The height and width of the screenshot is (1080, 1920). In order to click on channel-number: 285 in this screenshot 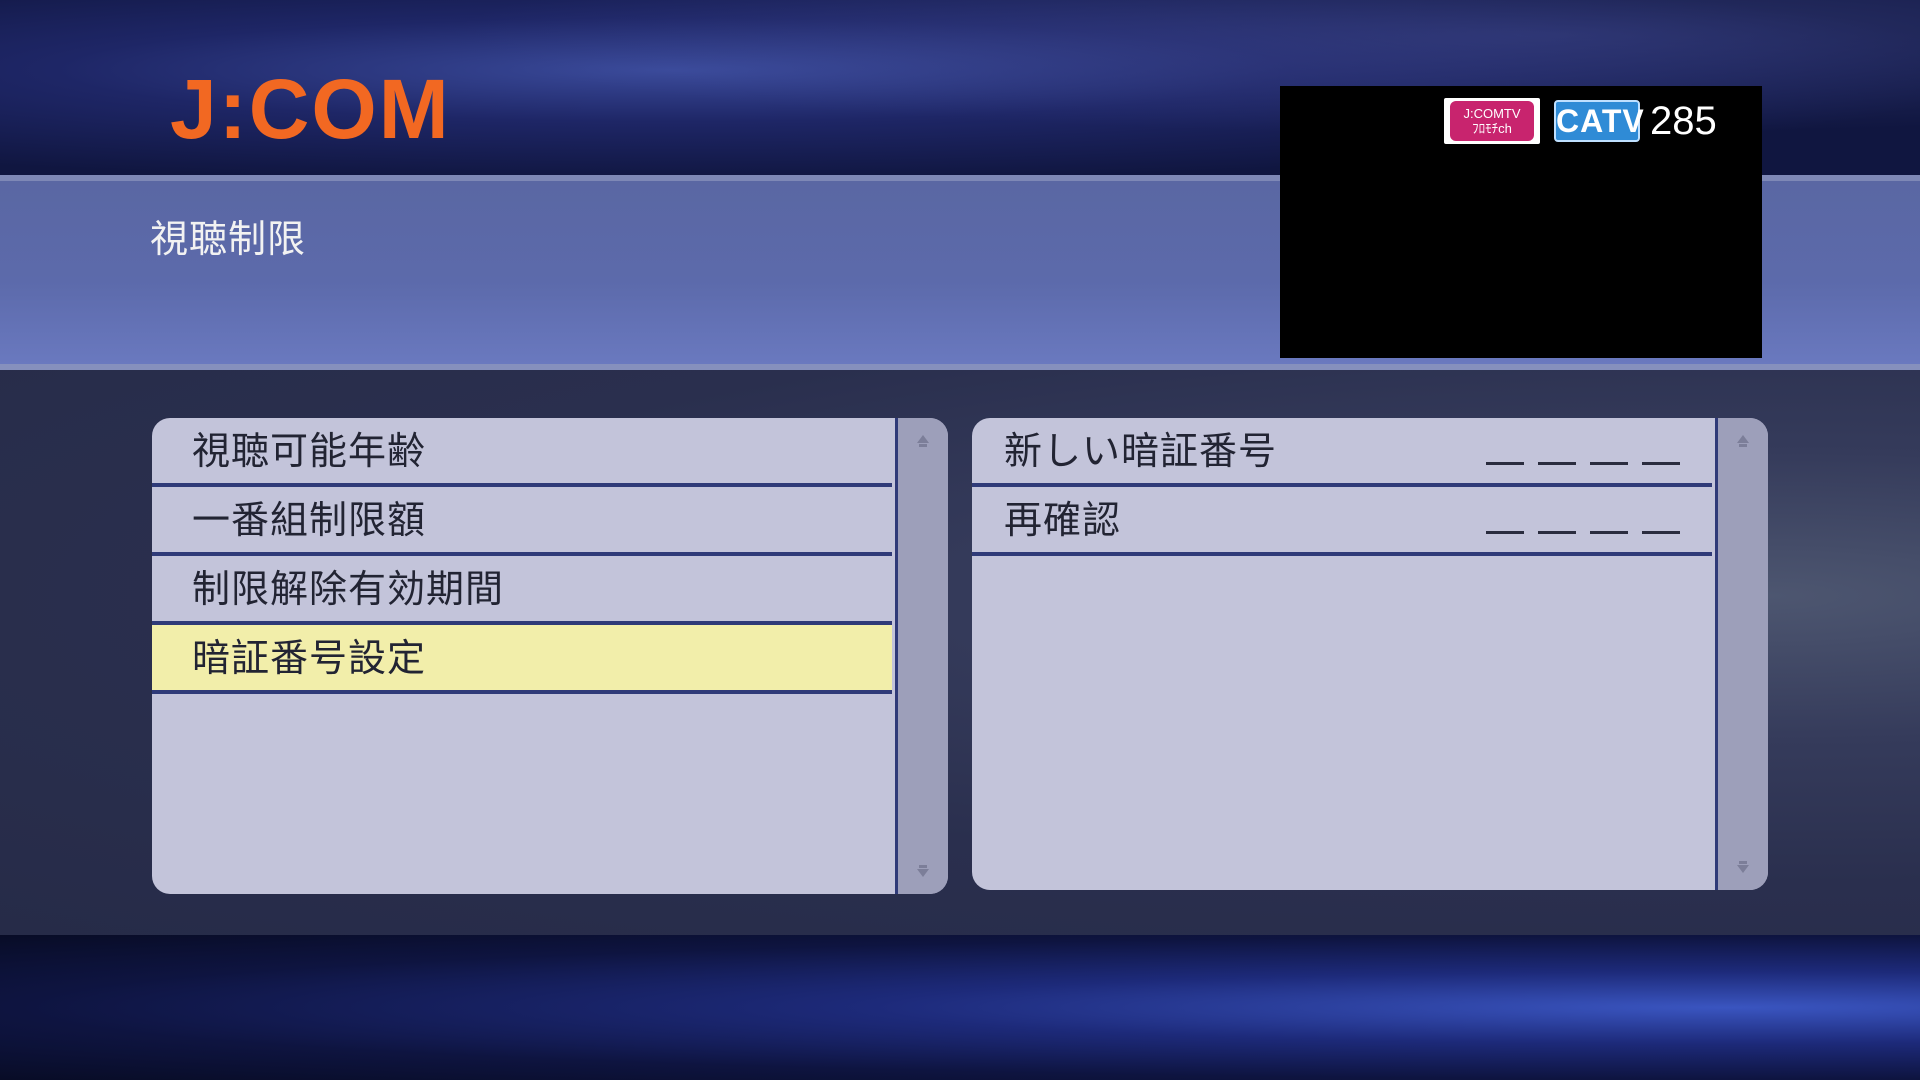, I will do `click(1683, 121)`.